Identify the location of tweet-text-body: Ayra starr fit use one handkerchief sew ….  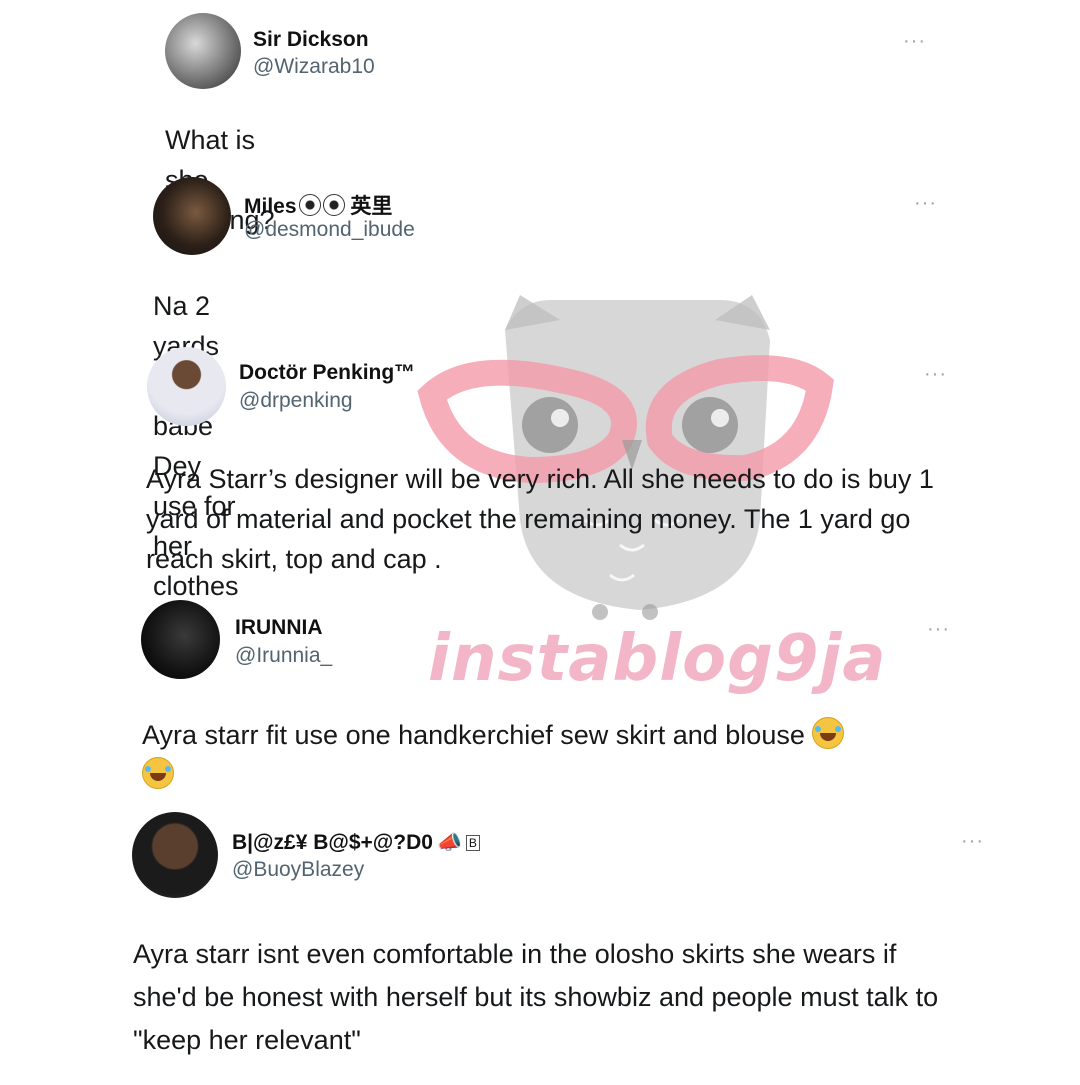
(473, 735).